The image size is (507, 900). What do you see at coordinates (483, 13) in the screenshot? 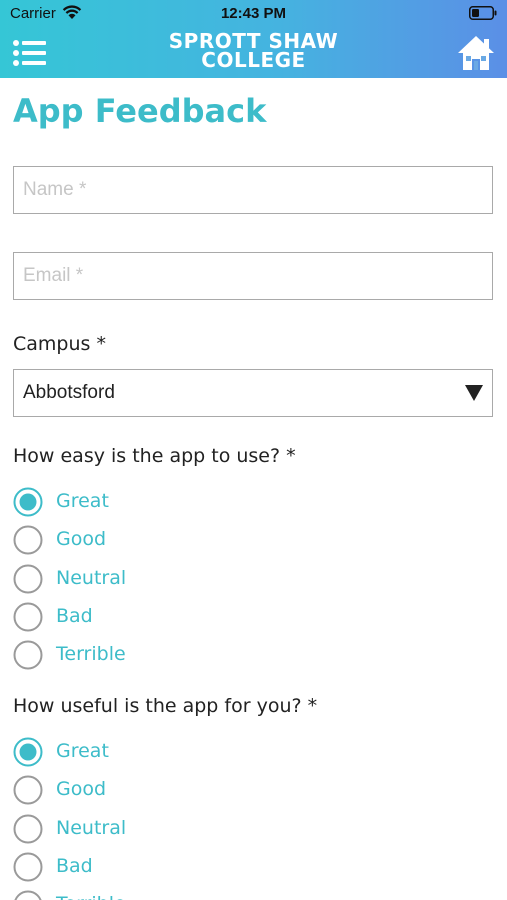
I see `battery-icon` at bounding box center [483, 13].